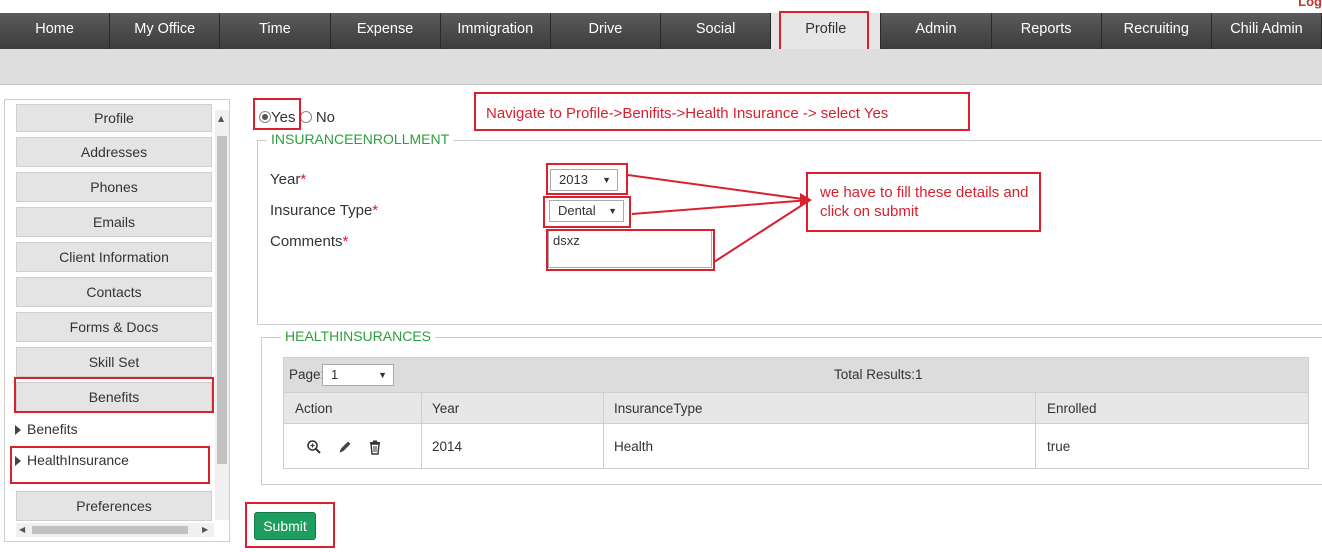  I want to click on tree-item-label: Benefits, so click(52, 429).